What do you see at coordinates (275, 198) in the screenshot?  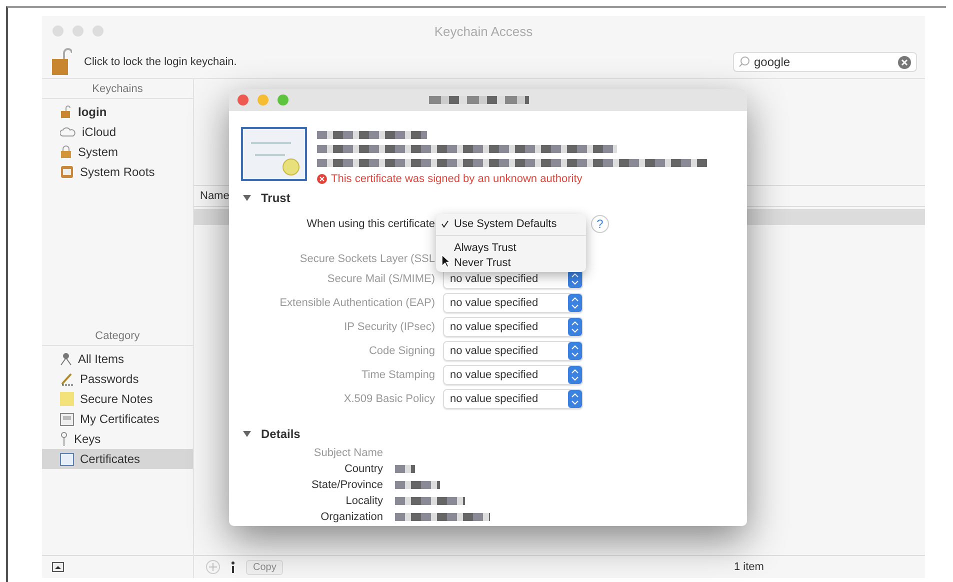 I see `section-title: Trust` at bounding box center [275, 198].